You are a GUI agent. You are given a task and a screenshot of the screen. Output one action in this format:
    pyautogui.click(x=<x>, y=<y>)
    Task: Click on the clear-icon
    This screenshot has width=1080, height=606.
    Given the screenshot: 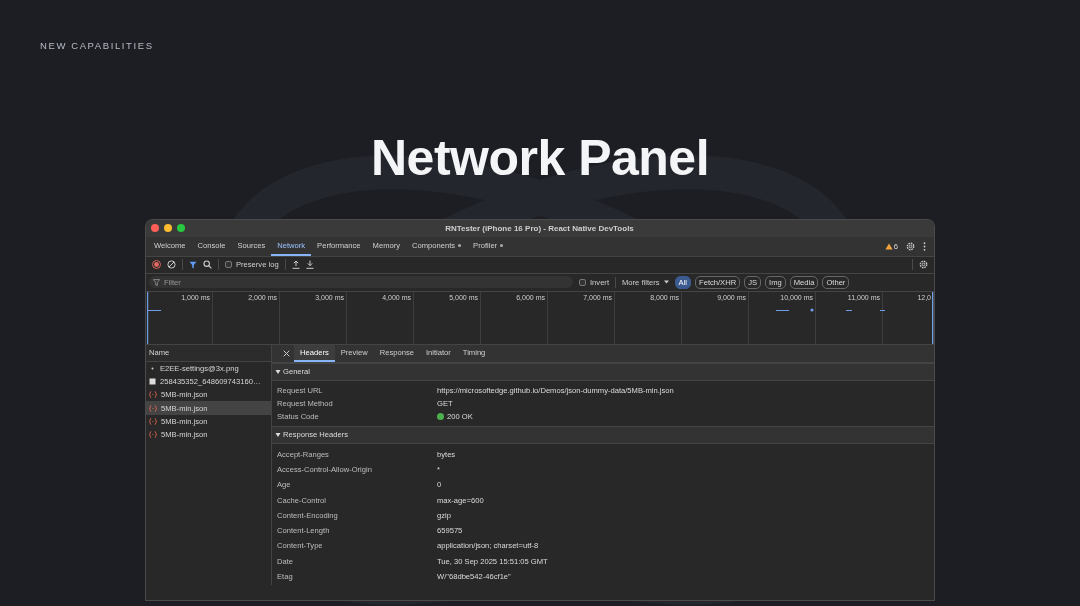 What is the action you would take?
    pyautogui.click(x=171, y=264)
    